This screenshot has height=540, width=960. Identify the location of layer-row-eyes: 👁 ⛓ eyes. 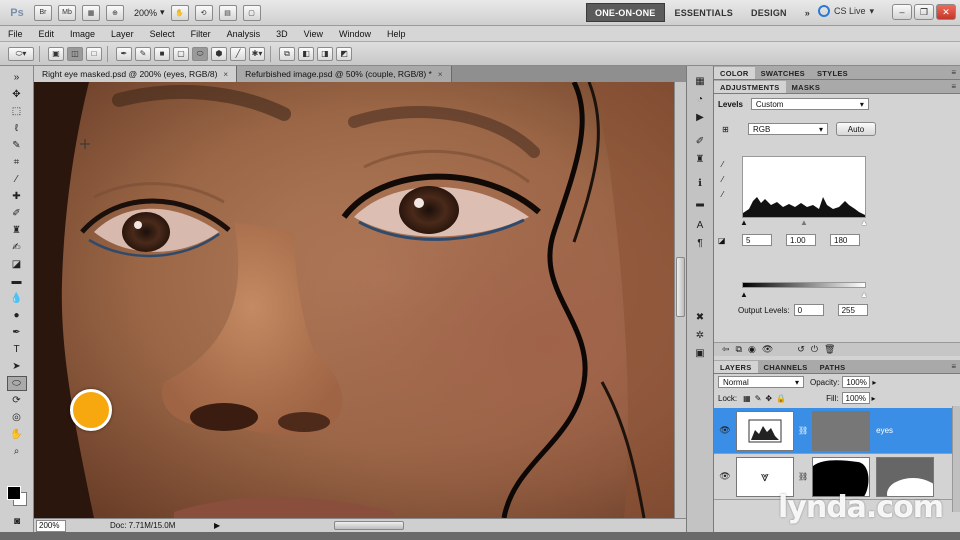
(833, 431).